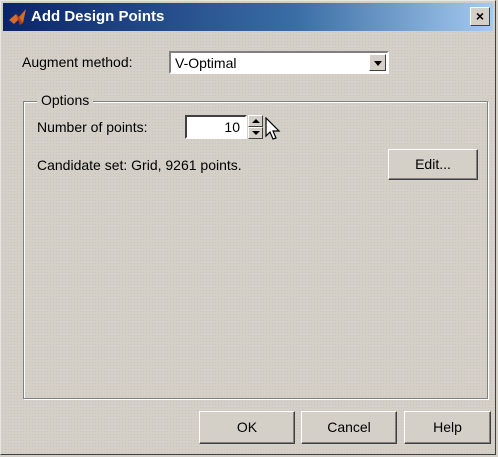  I want to click on close-button: ×, so click(480, 16).